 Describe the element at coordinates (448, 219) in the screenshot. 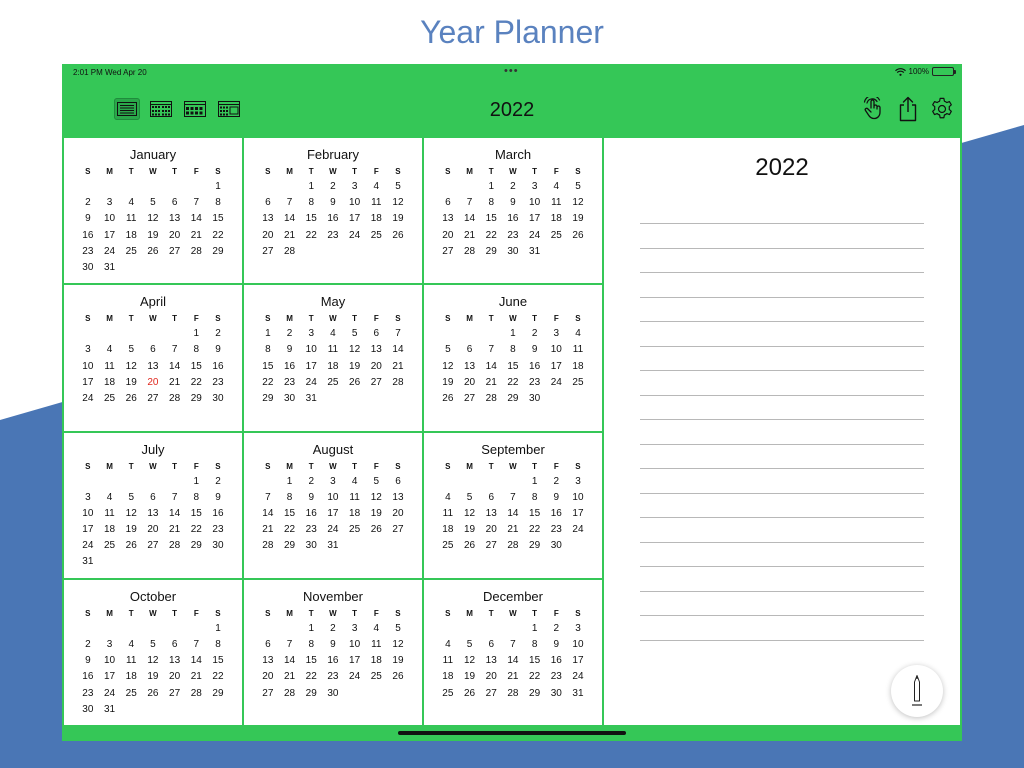

I see `calendar-day: 13` at that location.